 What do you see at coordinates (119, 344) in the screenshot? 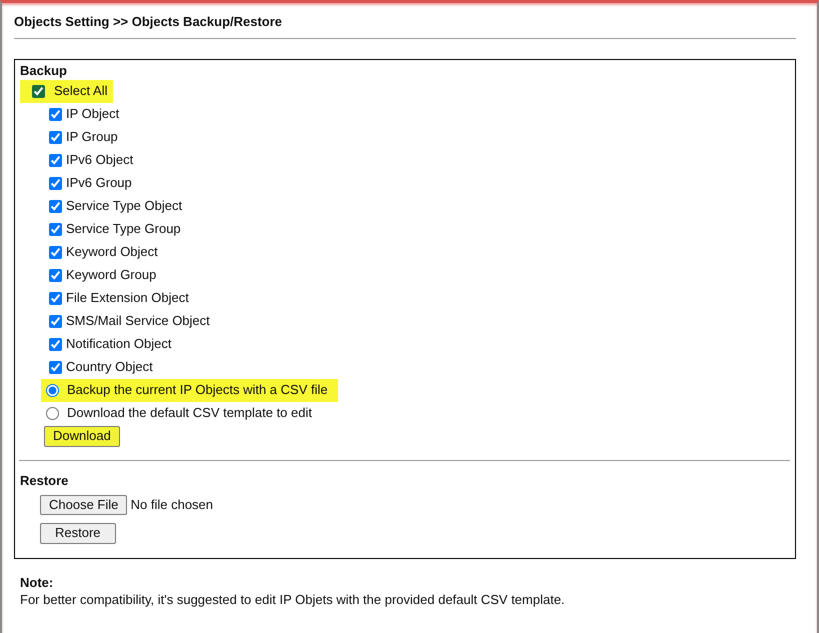
I see `checkbox-label: Notification Object` at bounding box center [119, 344].